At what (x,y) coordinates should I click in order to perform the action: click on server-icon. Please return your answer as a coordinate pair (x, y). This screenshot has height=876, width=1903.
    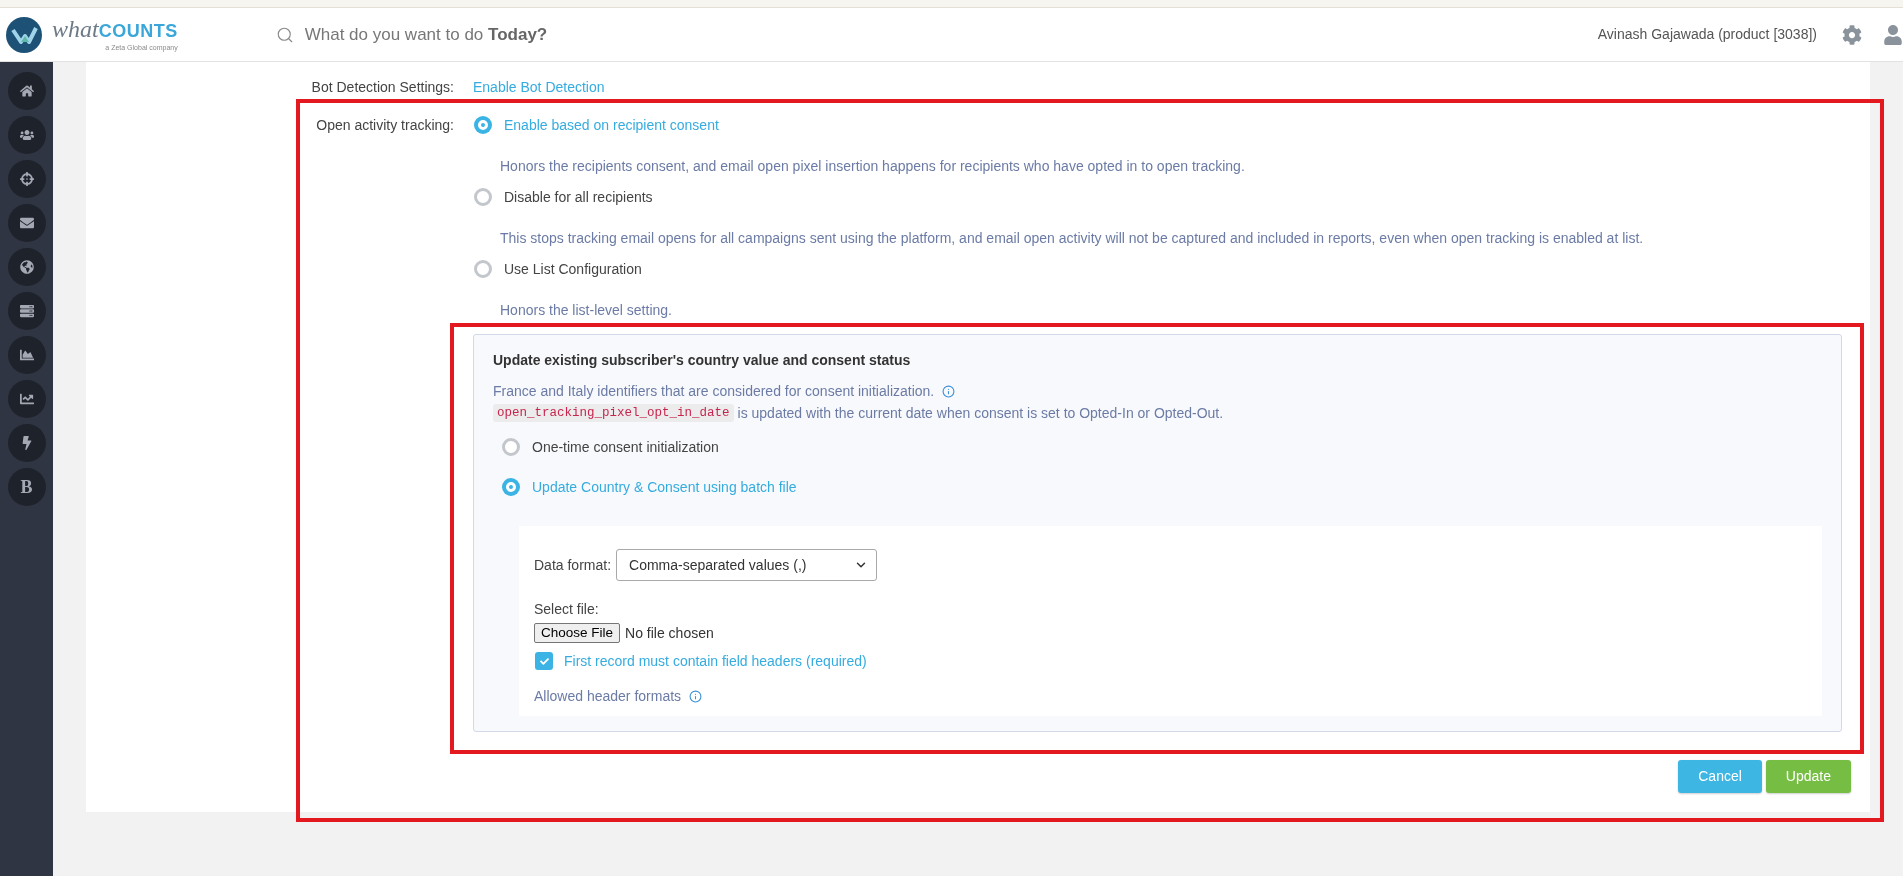
    Looking at the image, I should click on (26, 311).